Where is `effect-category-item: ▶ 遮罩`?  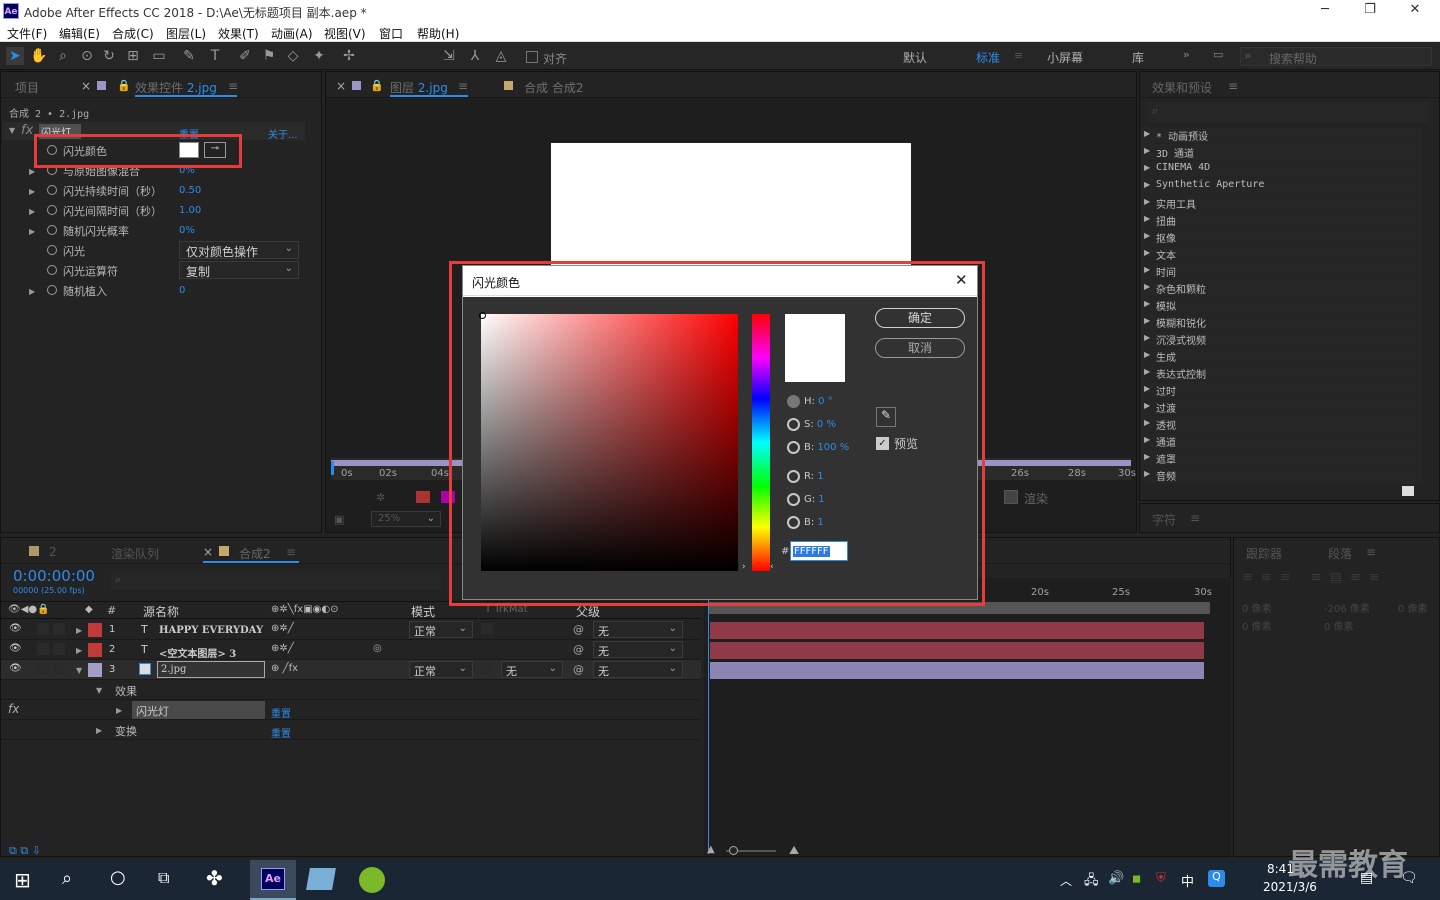 effect-category-item: ▶ 遮罩 is located at coordinates (1282, 458).